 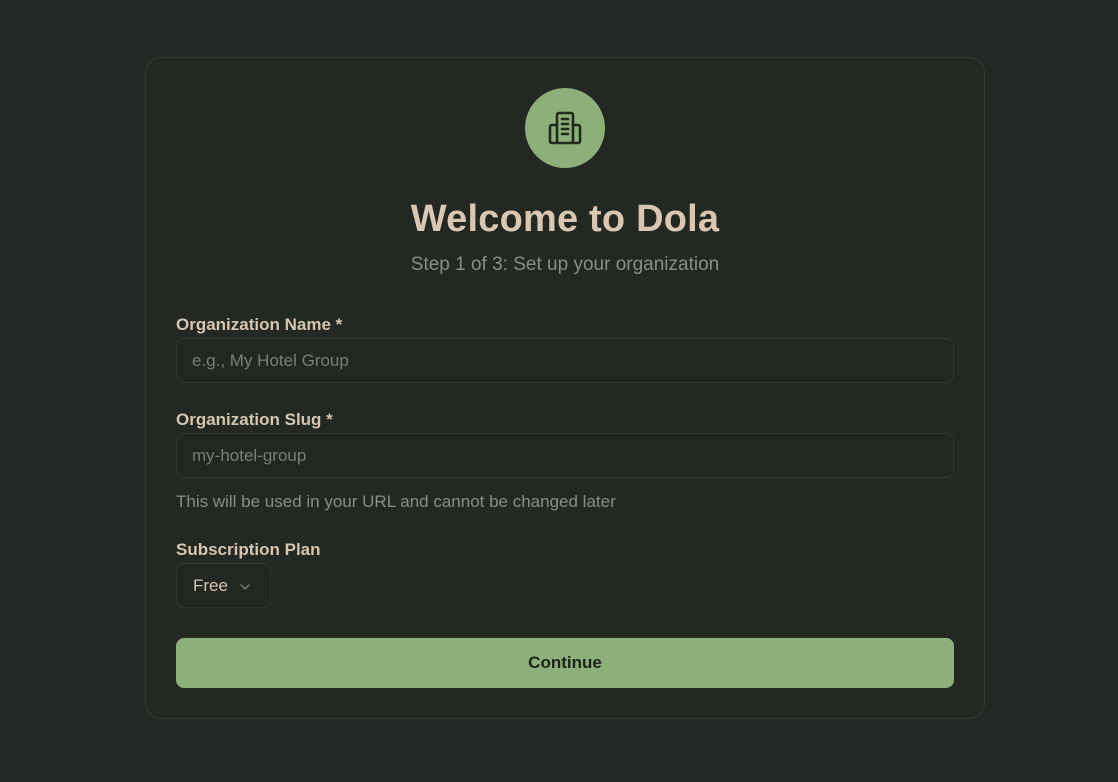 What do you see at coordinates (565, 128) in the screenshot?
I see `building-icon` at bounding box center [565, 128].